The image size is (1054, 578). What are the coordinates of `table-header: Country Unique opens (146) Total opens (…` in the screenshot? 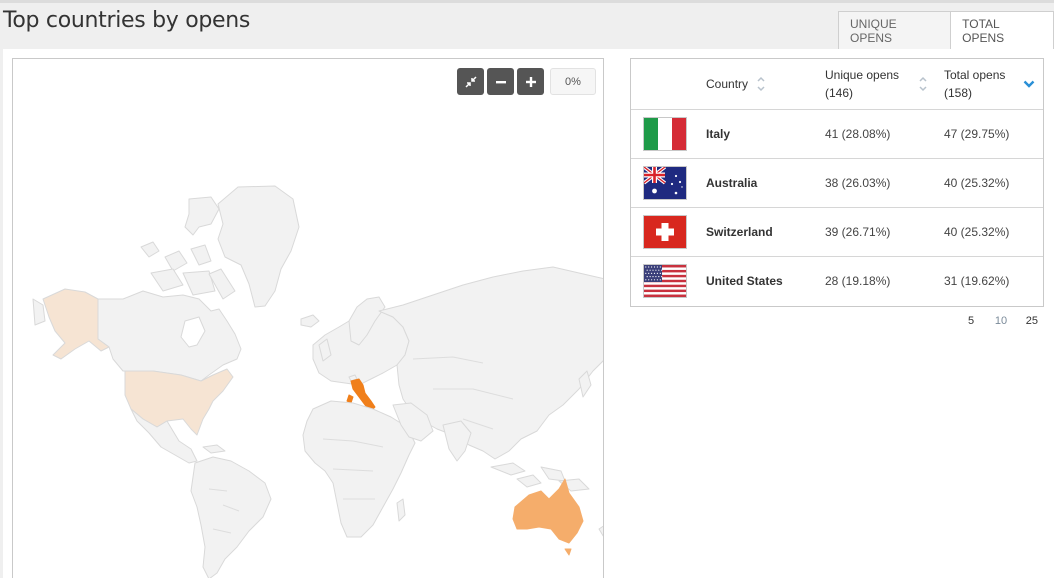 It's located at (837, 84).